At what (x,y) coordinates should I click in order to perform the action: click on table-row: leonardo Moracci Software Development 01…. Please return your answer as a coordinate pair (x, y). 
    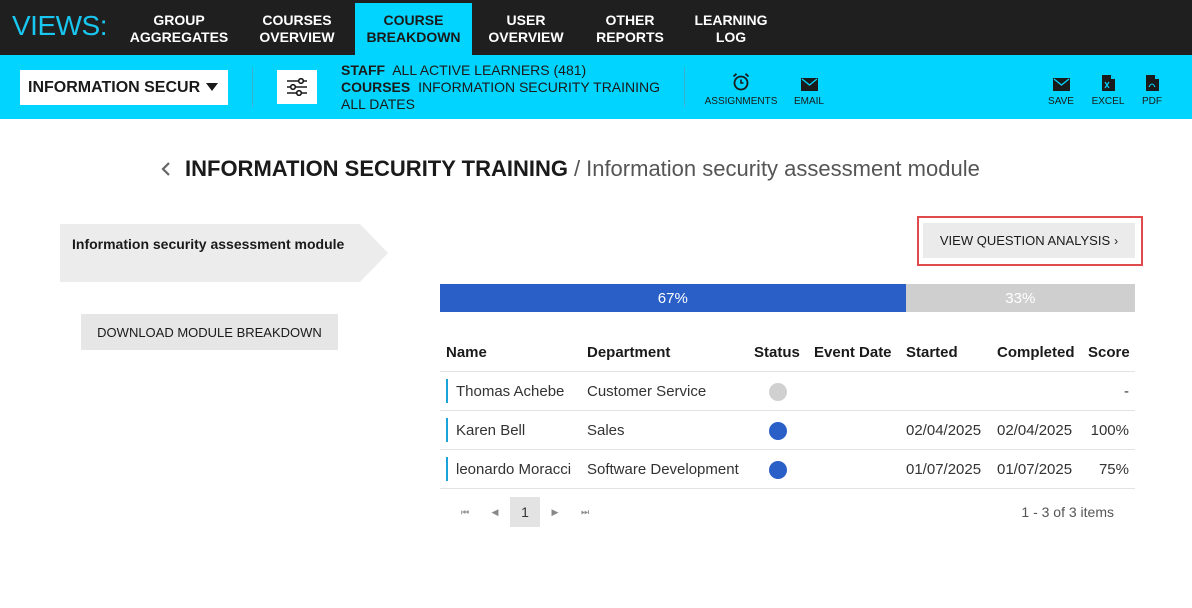
    Looking at the image, I should click on (787, 469).